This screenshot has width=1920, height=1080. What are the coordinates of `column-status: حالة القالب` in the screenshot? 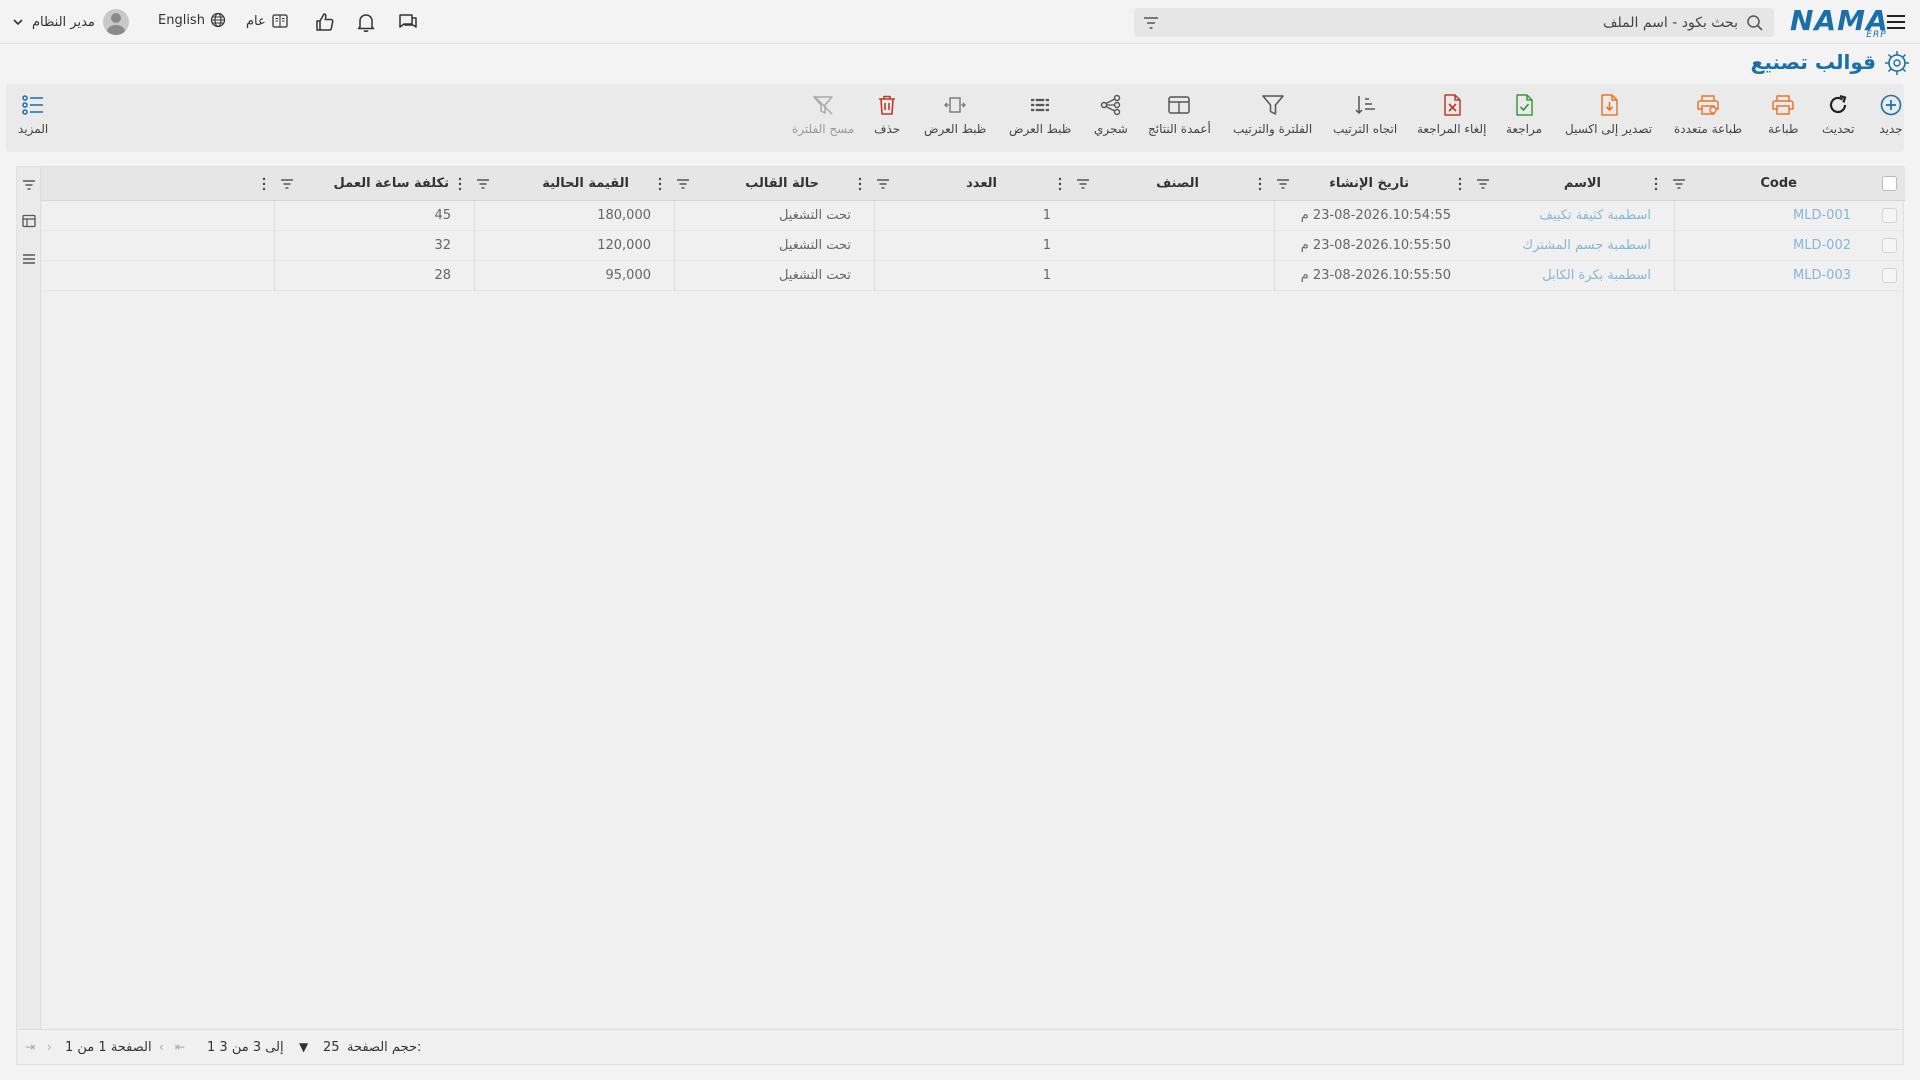 It's located at (766, 184).